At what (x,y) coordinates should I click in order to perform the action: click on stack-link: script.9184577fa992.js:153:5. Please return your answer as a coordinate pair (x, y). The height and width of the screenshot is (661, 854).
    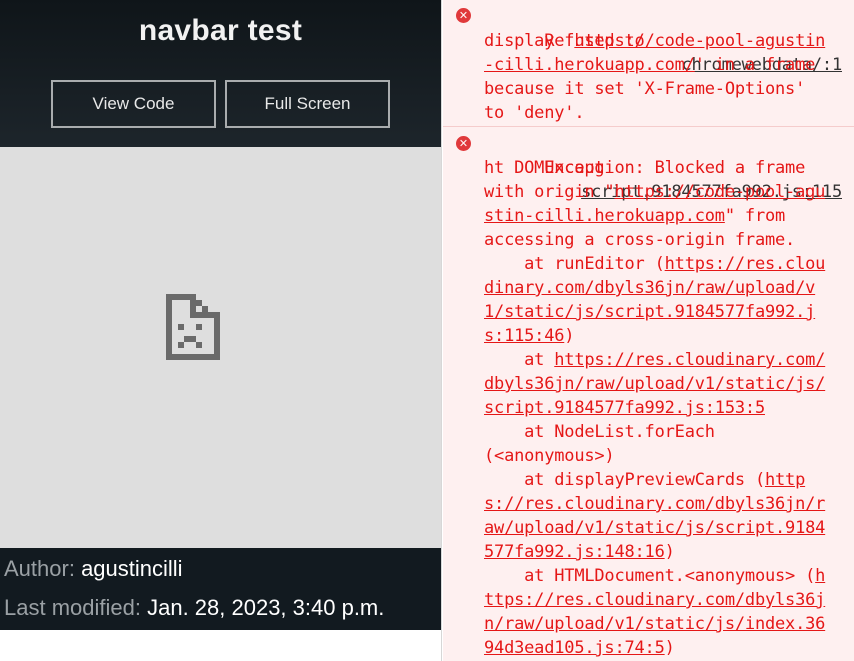
    Looking at the image, I should click on (624, 408).